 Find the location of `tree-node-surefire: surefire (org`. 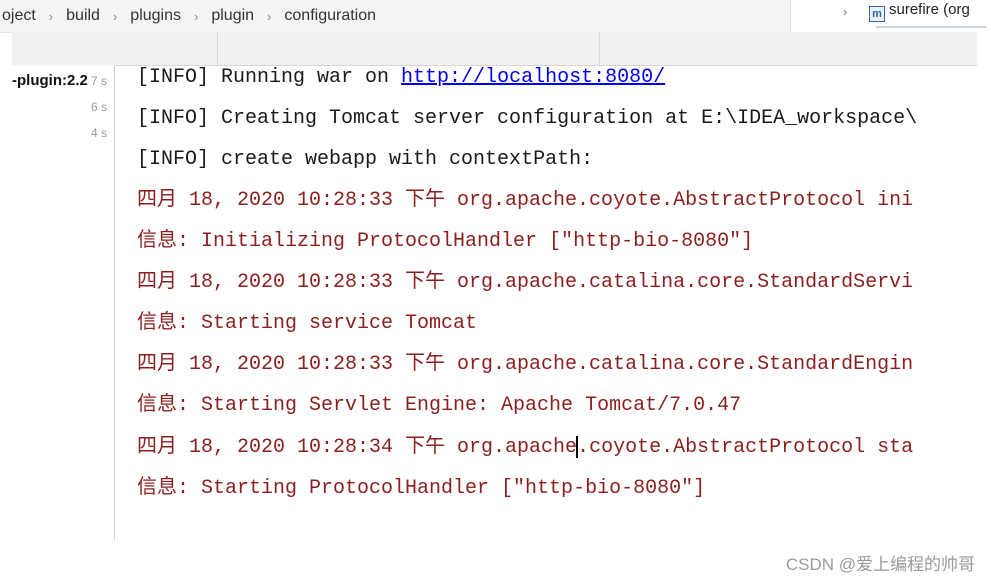

tree-node-surefire: surefire (org is located at coordinates (929, 9).